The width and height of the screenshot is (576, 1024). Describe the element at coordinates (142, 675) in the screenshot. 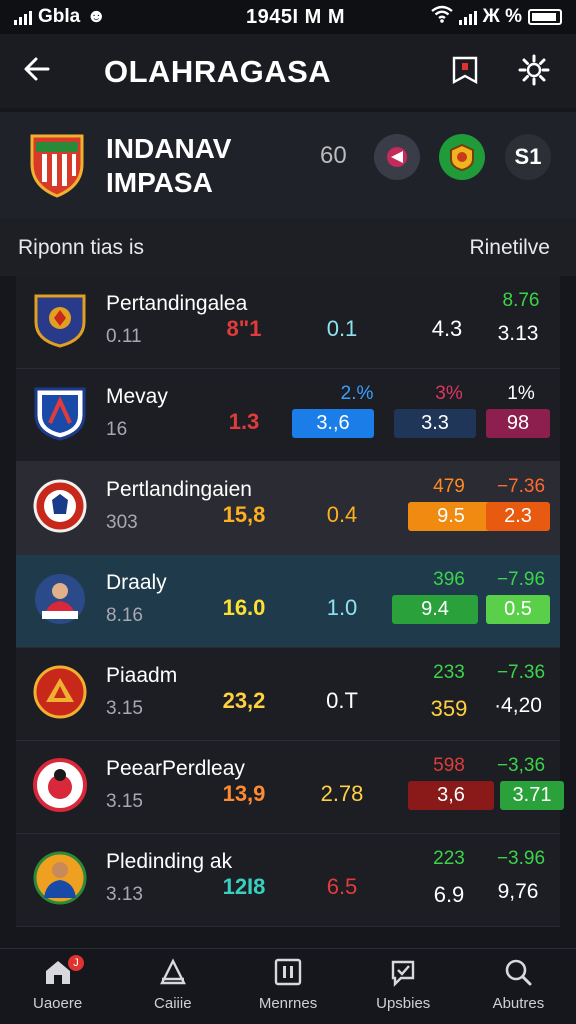

I see `row-name: Piaadm` at that location.